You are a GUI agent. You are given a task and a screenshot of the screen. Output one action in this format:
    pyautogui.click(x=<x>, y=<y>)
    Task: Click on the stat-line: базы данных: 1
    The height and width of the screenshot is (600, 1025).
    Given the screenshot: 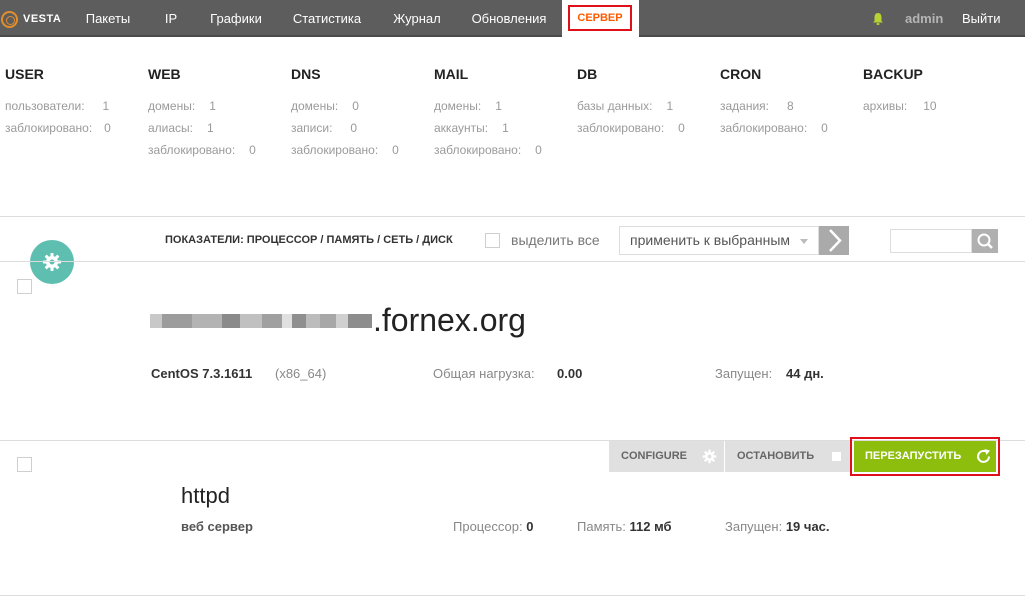 What is the action you would take?
    pyautogui.click(x=625, y=106)
    